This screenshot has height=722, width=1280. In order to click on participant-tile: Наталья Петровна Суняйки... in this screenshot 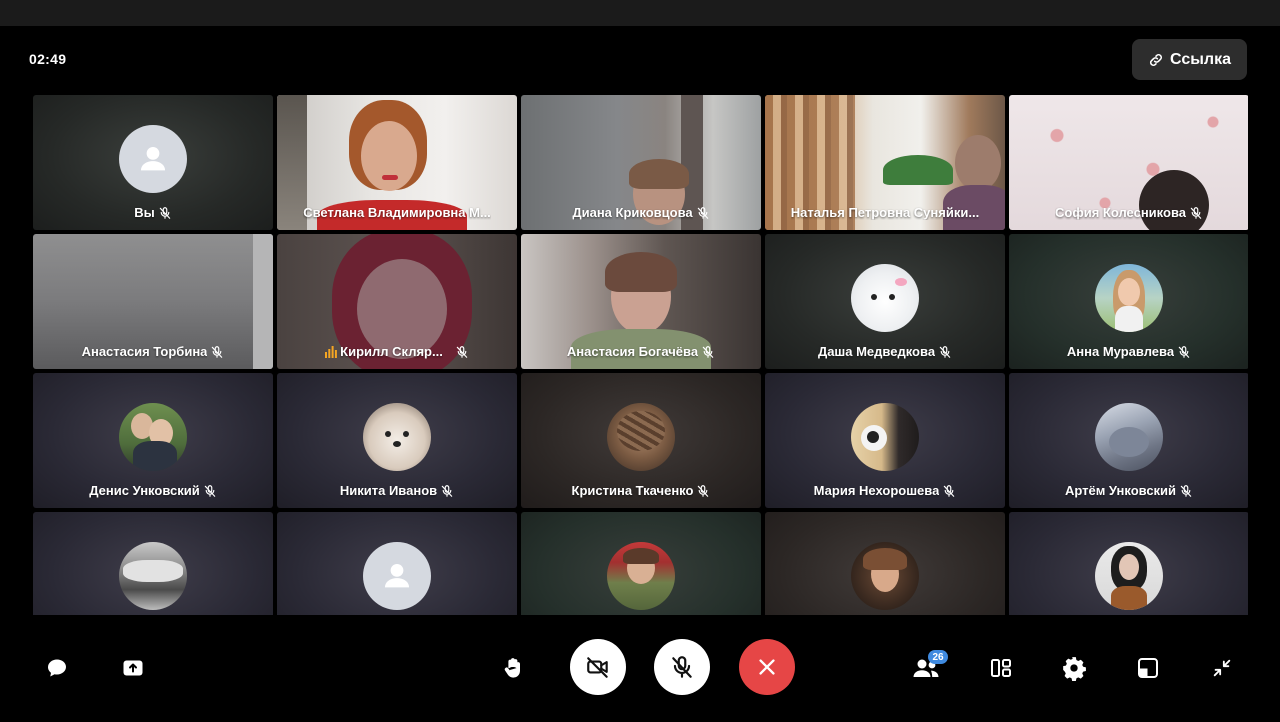, I will do `click(885, 162)`.